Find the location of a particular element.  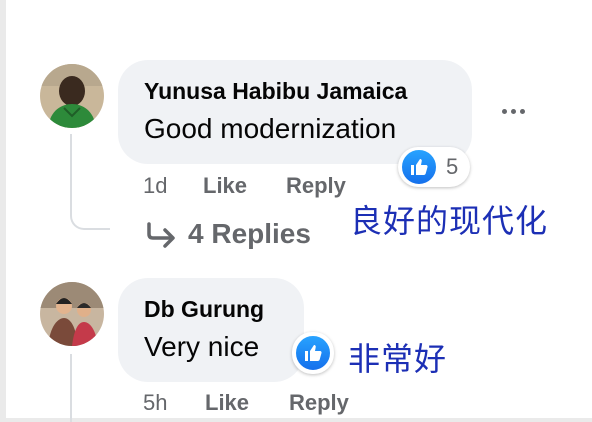

view-replies-link: 4 Replies is located at coordinates (228, 234).